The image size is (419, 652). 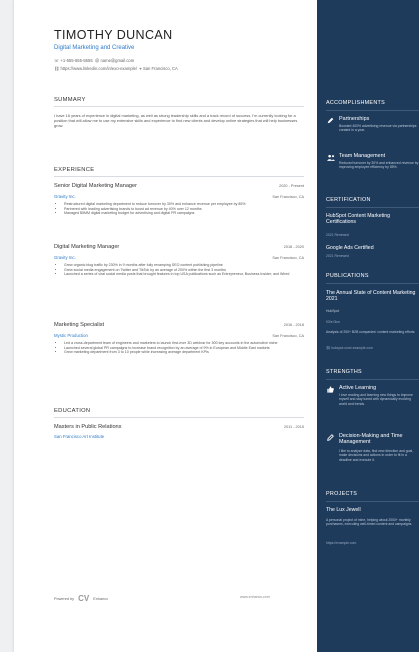 What do you see at coordinates (64, 598) in the screenshot?
I see `powered-by-label: Powered by` at bounding box center [64, 598].